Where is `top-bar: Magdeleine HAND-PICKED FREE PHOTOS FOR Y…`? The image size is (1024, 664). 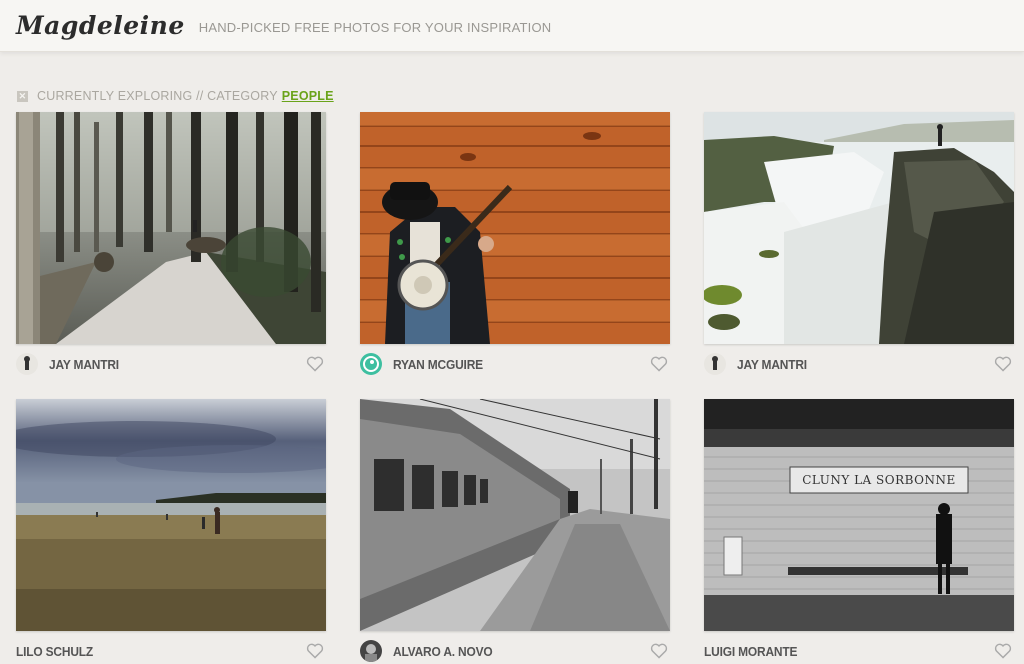
top-bar: Magdeleine HAND-PICKED FREE PHOTOS FOR Y… is located at coordinates (512, 26).